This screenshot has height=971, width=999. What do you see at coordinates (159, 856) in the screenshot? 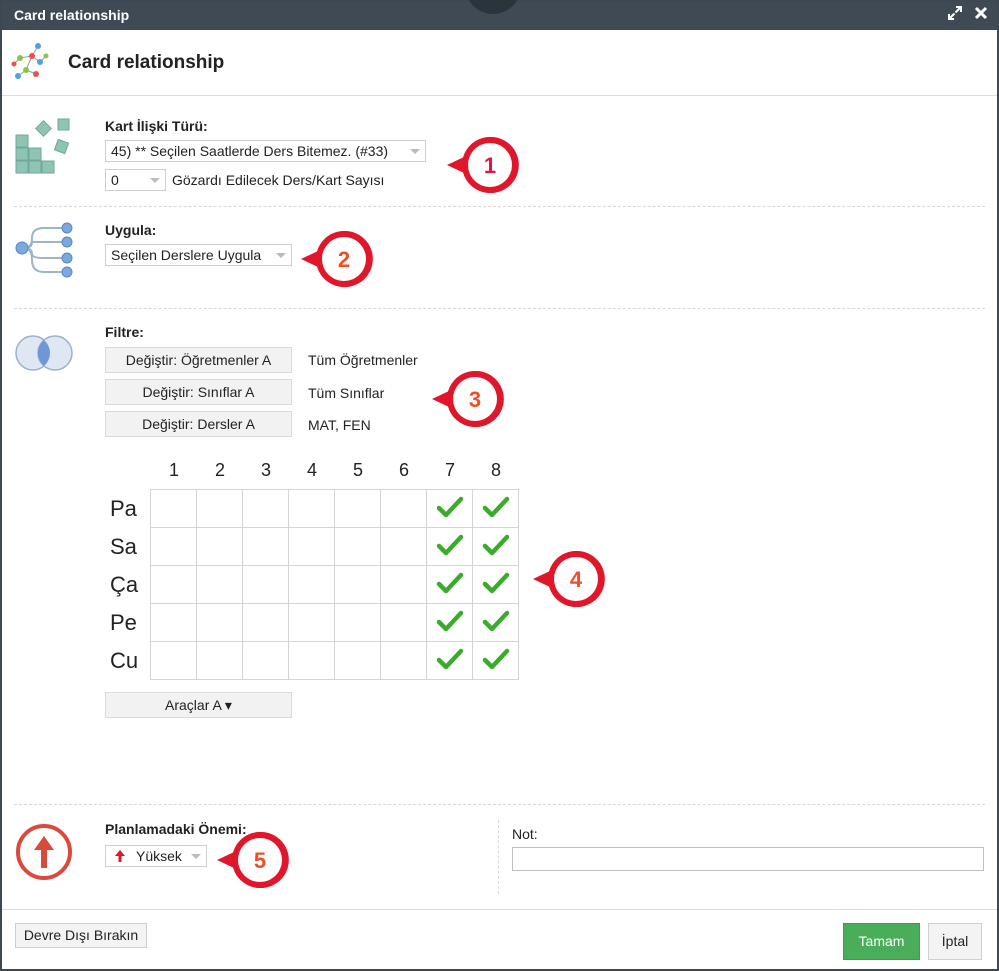
I see `importance-value: Yüksek` at bounding box center [159, 856].